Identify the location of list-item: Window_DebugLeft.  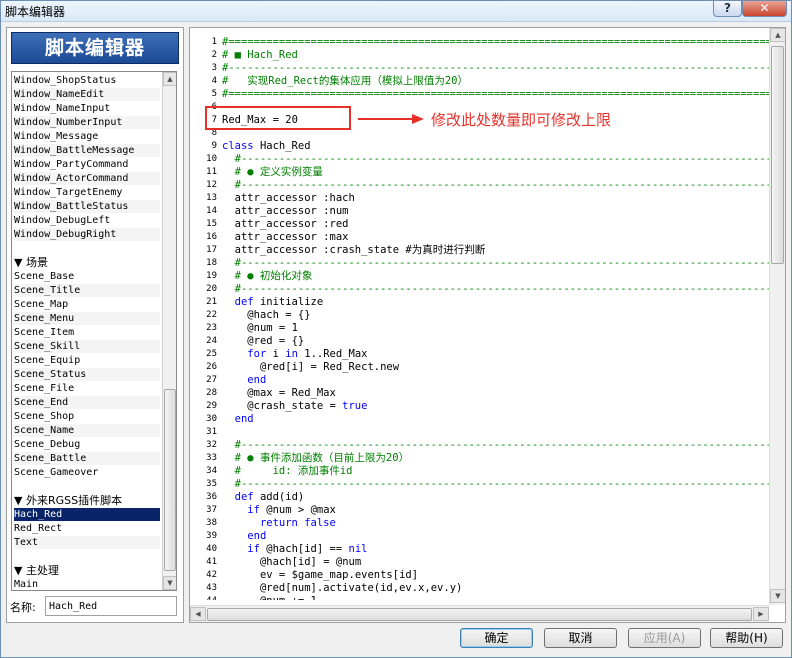
(87, 220).